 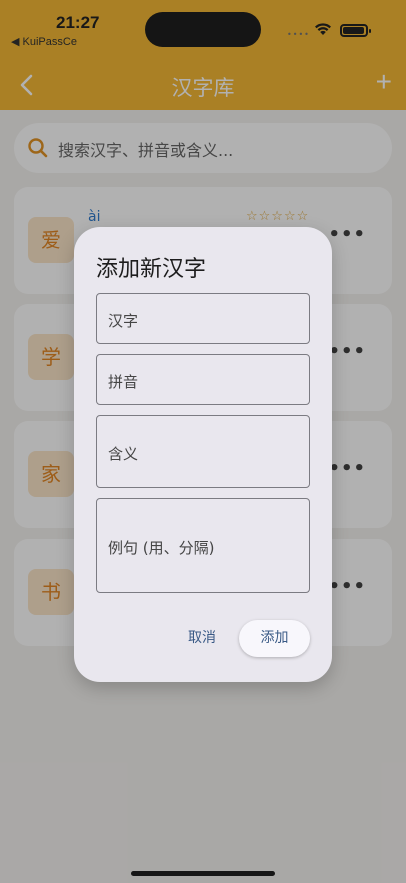 I want to click on dialog-title: 添加新汉字, so click(x=151, y=269).